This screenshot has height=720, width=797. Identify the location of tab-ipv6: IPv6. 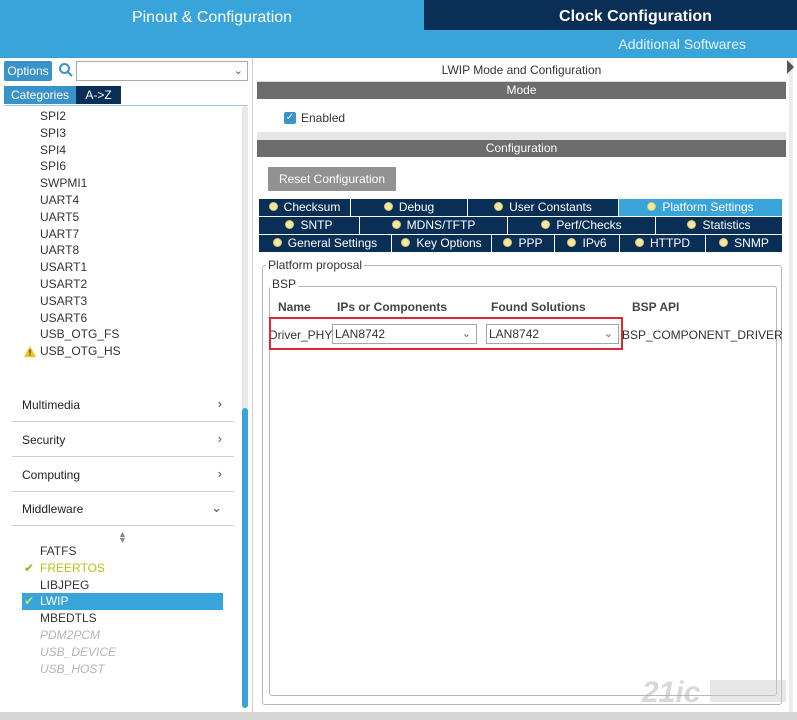
(587, 243).